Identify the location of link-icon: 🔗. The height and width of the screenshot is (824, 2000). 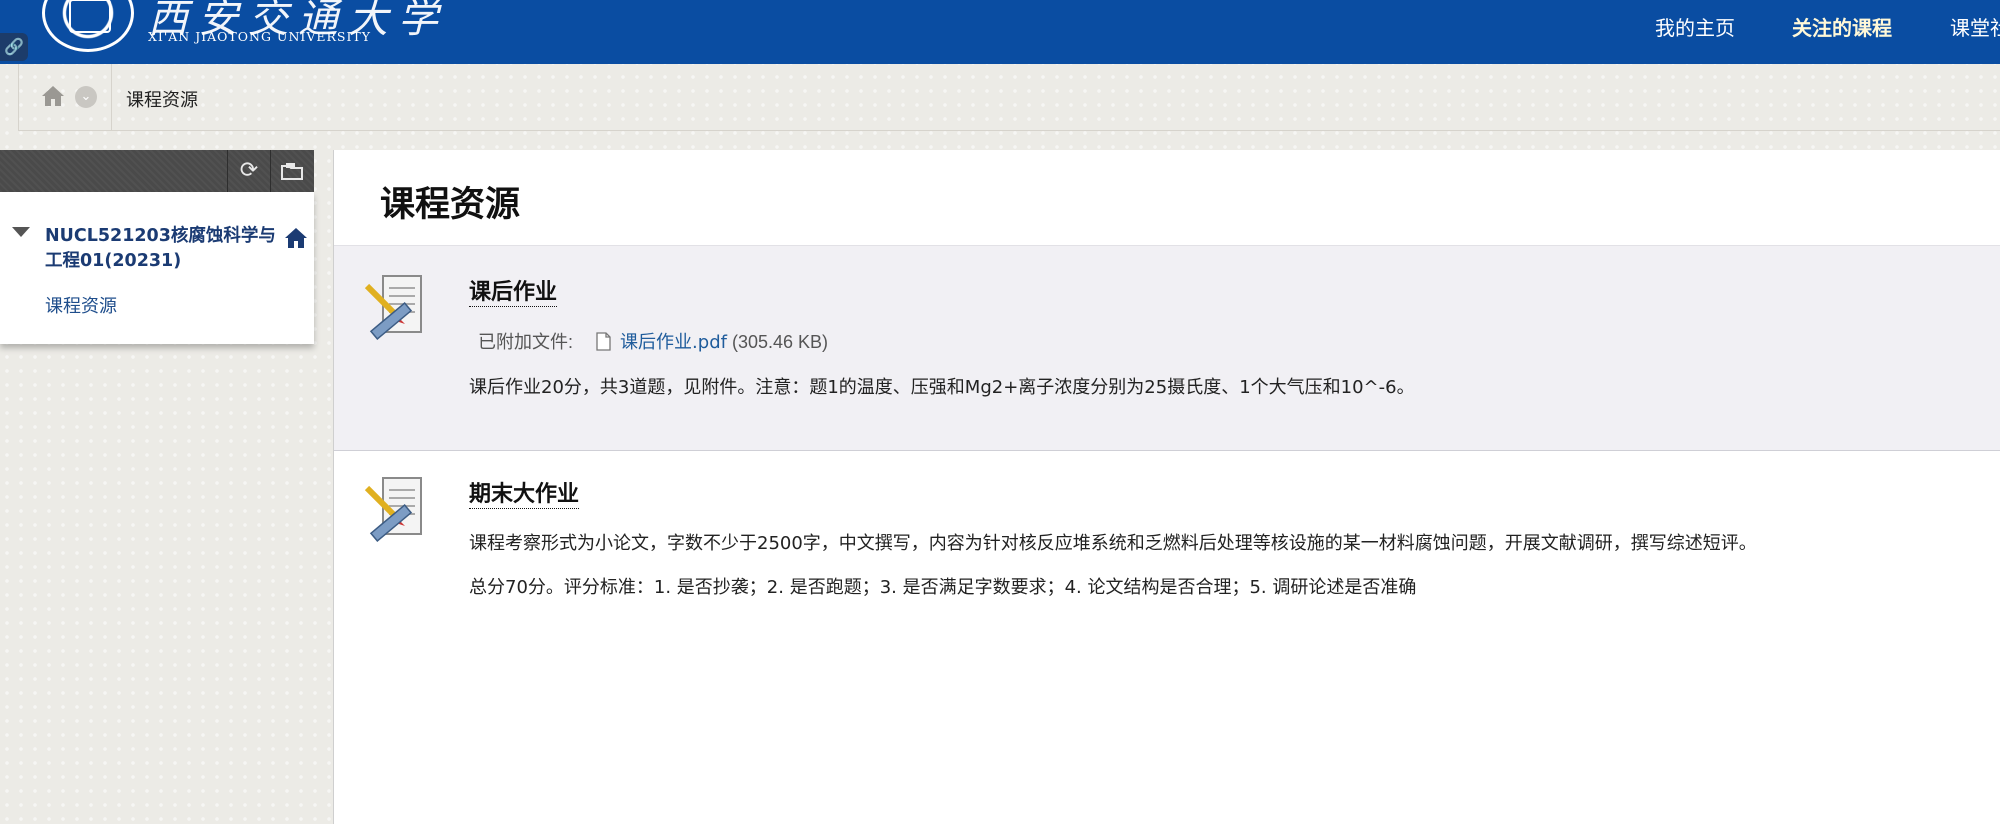
(14, 47).